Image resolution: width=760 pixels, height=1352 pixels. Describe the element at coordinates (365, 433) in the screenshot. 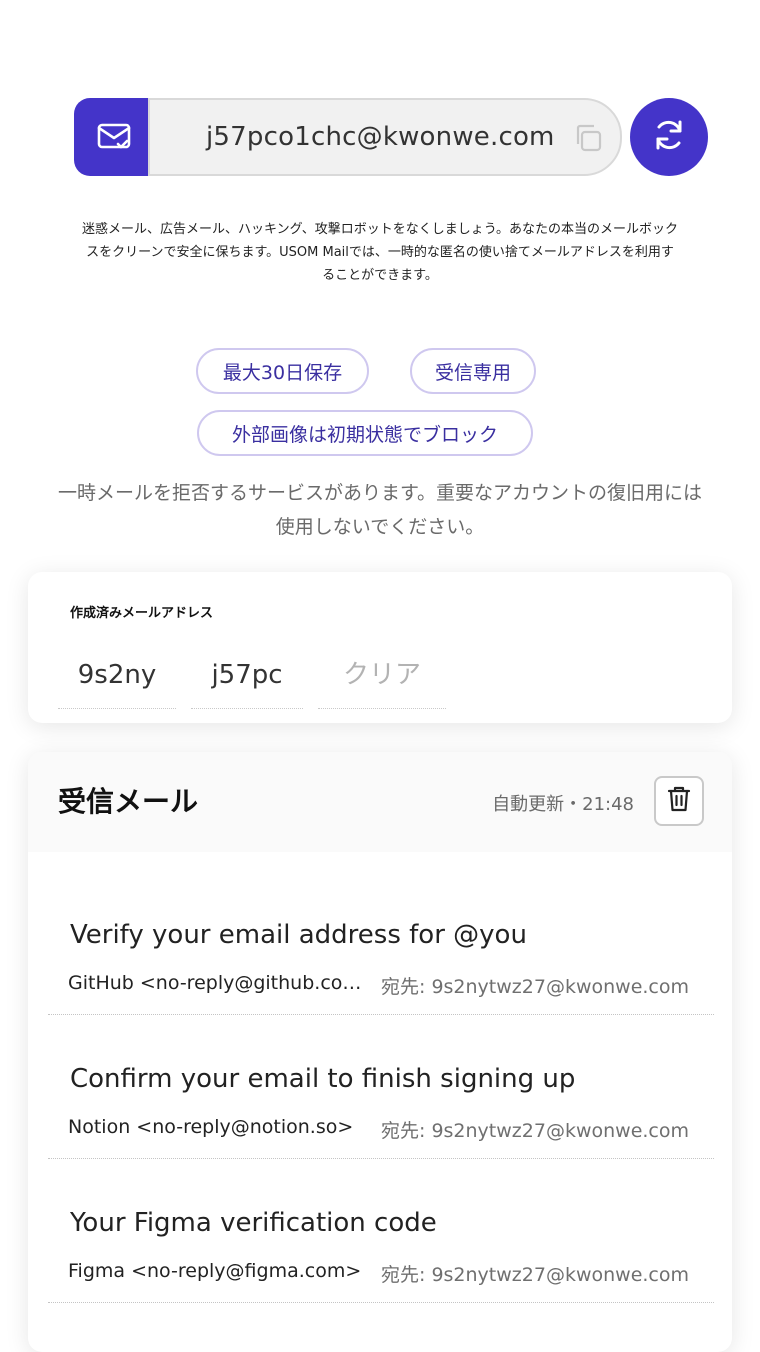

I see `chip-image-block: 外部画像は初期状態でブロック` at that location.